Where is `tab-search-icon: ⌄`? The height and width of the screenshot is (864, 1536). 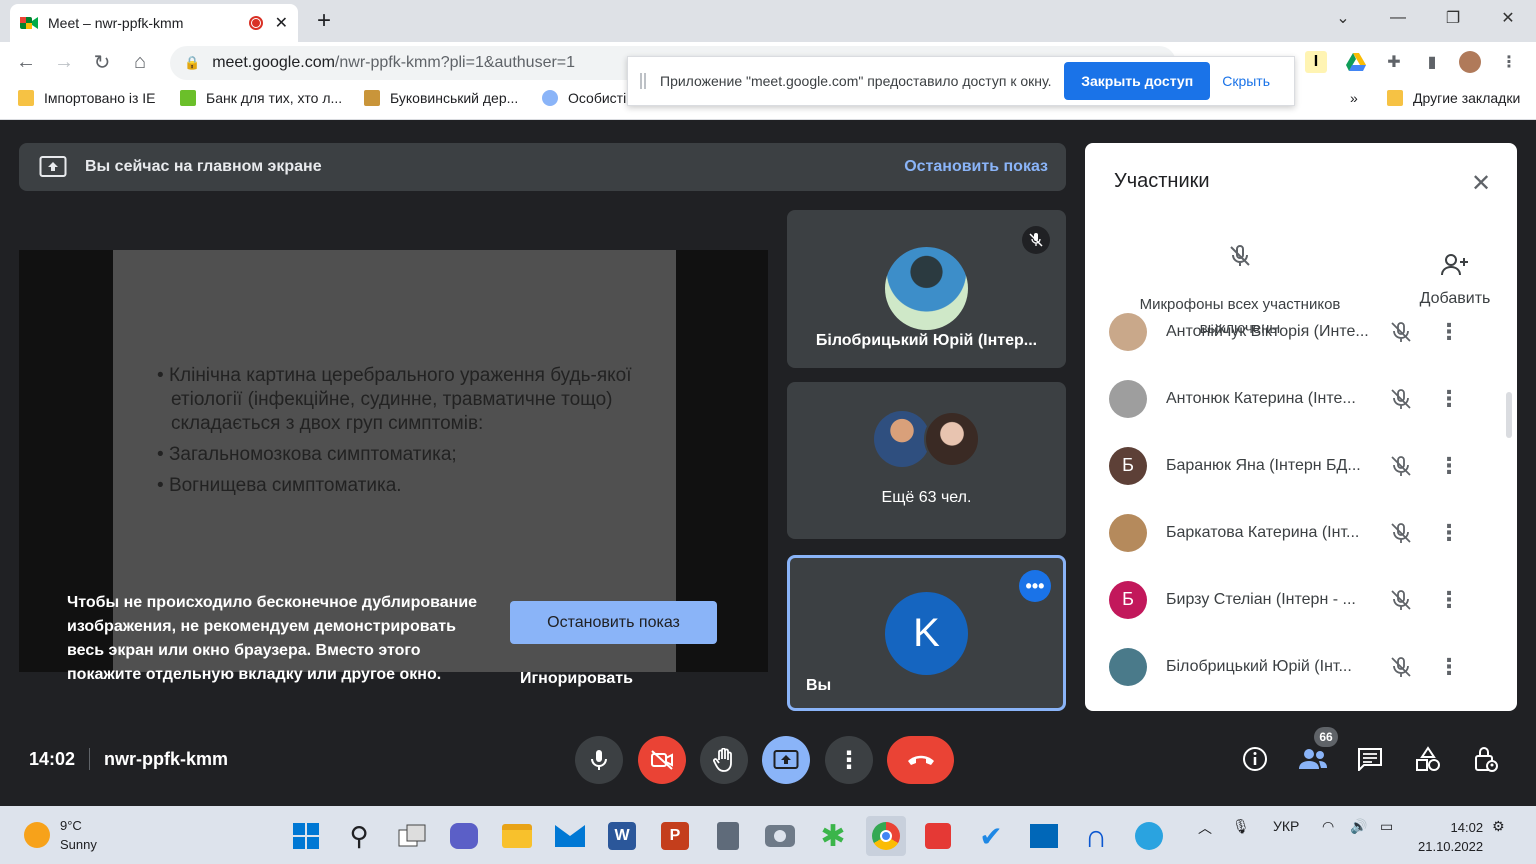
tab-search-icon: ⌄ is located at coordinates (1343, 18).